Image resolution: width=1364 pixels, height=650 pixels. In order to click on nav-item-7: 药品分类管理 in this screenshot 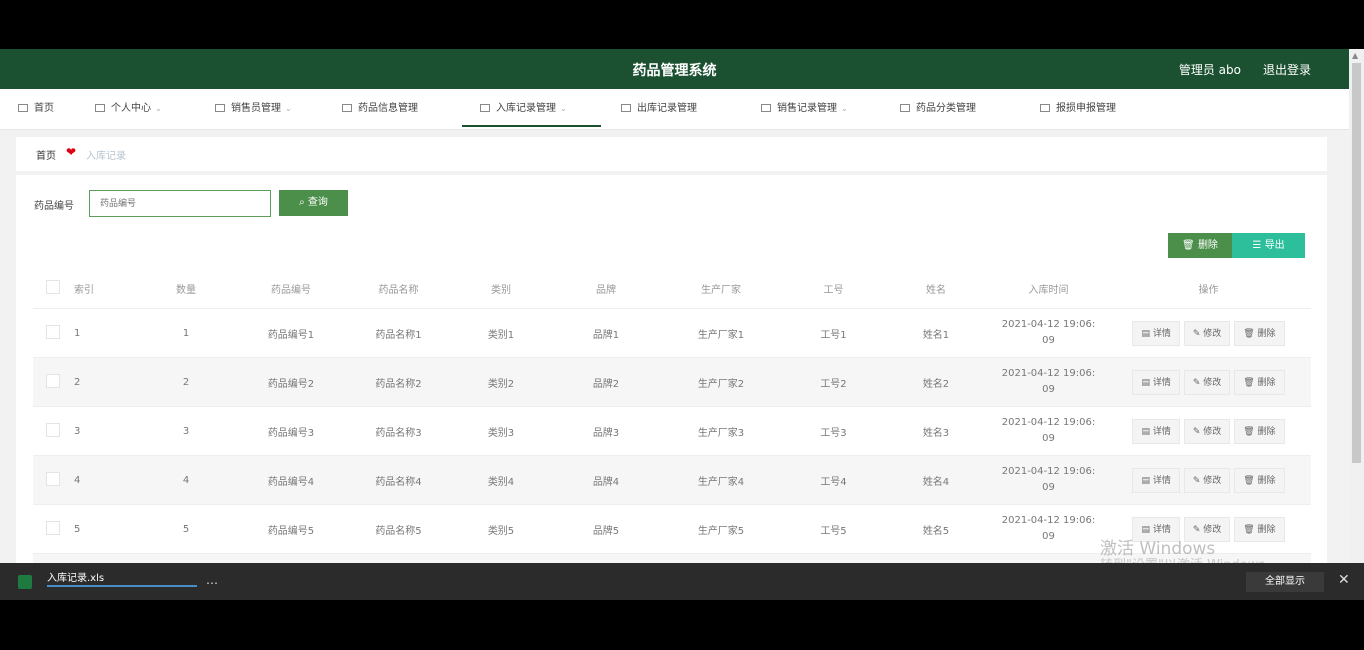, I will do `click(938, 109)`.